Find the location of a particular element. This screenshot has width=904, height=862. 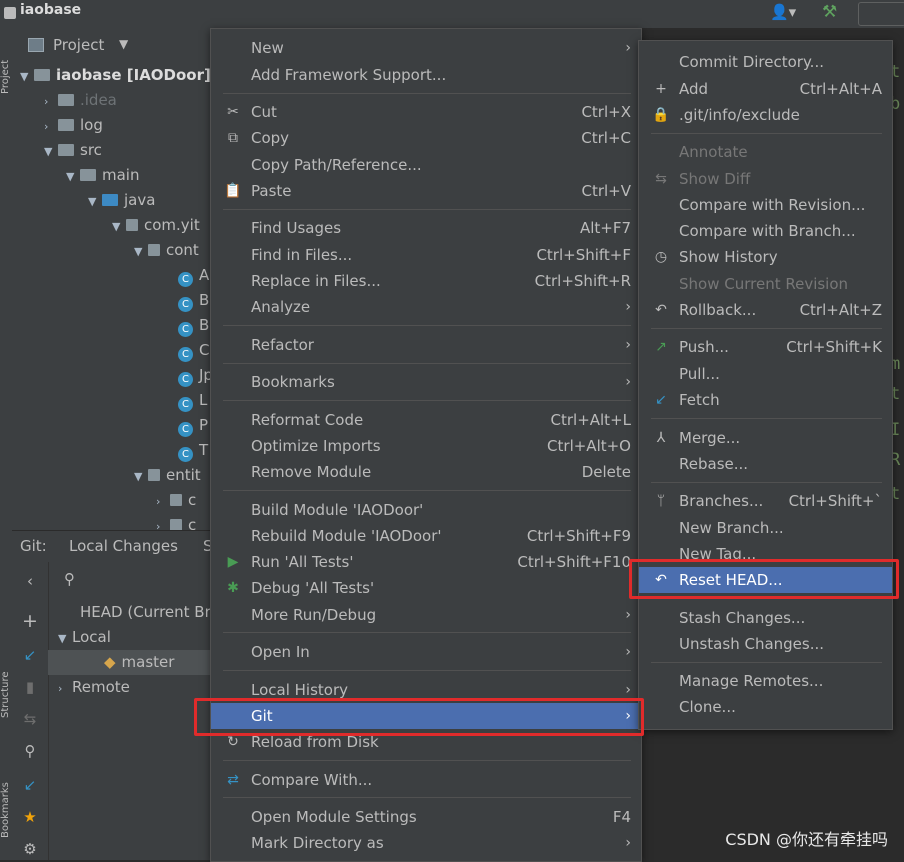

tree-item-class: CA is located at coordinates (193, 275).